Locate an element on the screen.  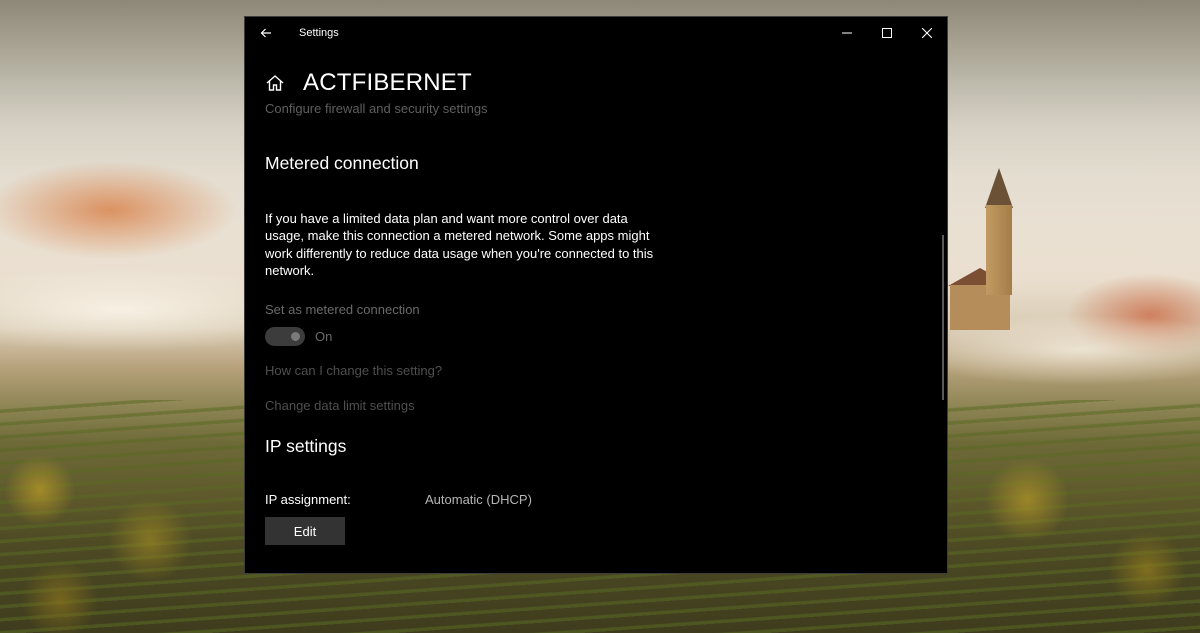
metered-toggle-state: On is located at coordinates (324, 336).